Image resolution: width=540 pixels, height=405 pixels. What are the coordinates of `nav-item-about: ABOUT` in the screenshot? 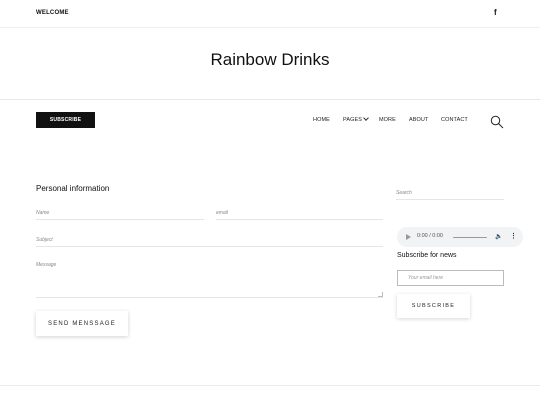 It's located at (418, 120).